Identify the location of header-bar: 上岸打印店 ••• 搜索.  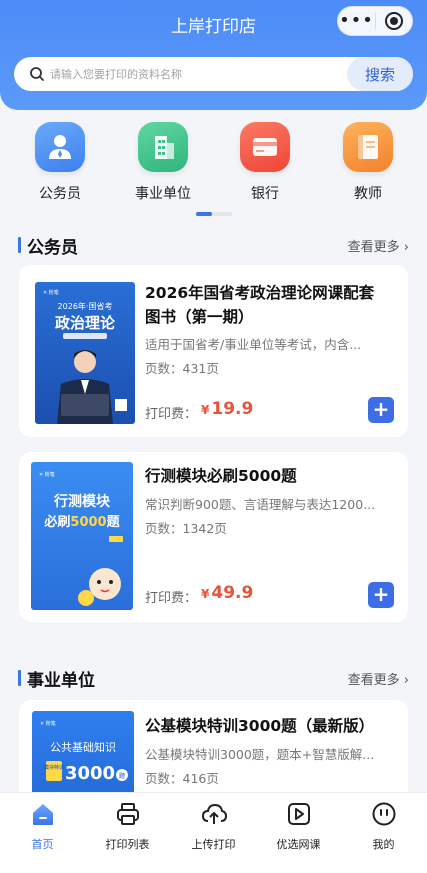
(213, 55).